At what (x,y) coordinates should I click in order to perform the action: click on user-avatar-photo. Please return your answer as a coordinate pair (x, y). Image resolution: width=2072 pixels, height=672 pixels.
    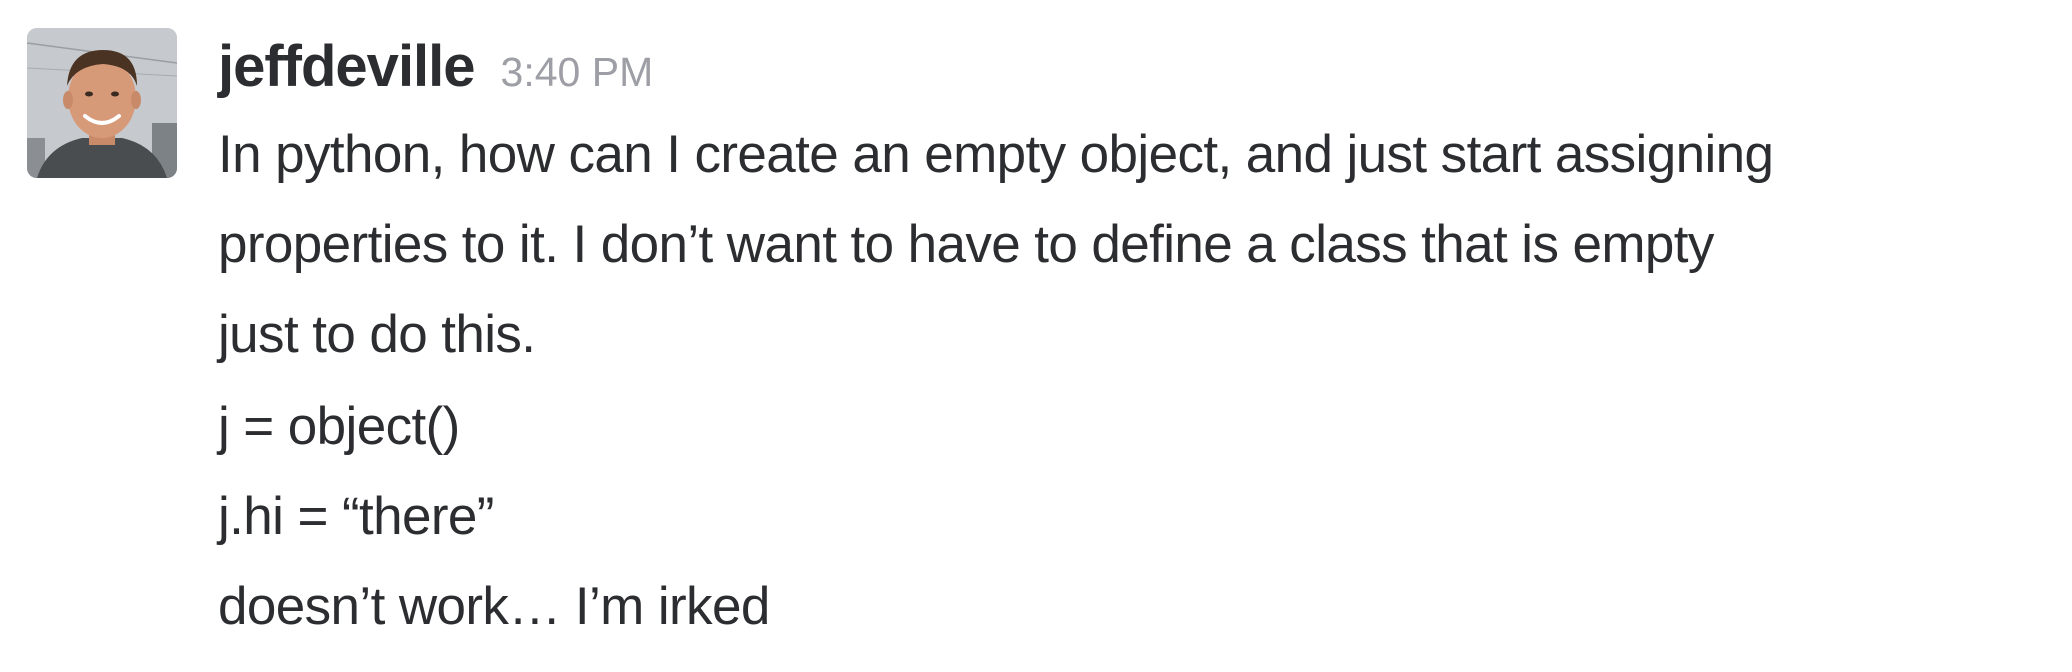
    Looking at the image, I should click on (102, 103).